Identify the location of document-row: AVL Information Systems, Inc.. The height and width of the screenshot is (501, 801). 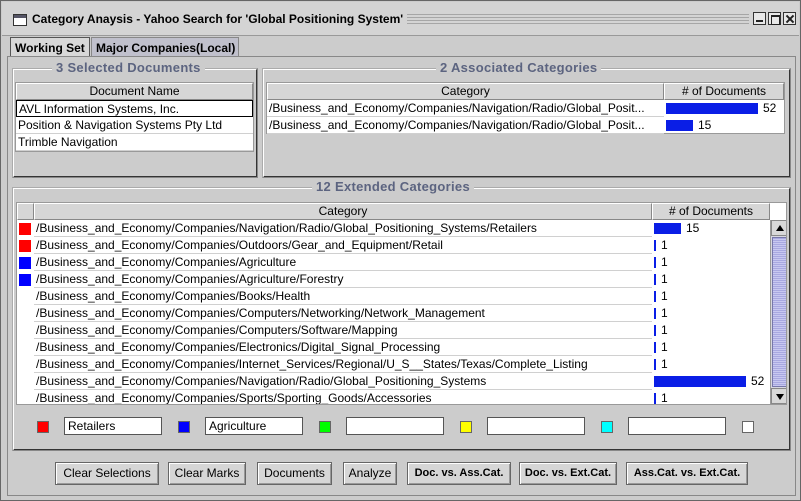
(134, 108).